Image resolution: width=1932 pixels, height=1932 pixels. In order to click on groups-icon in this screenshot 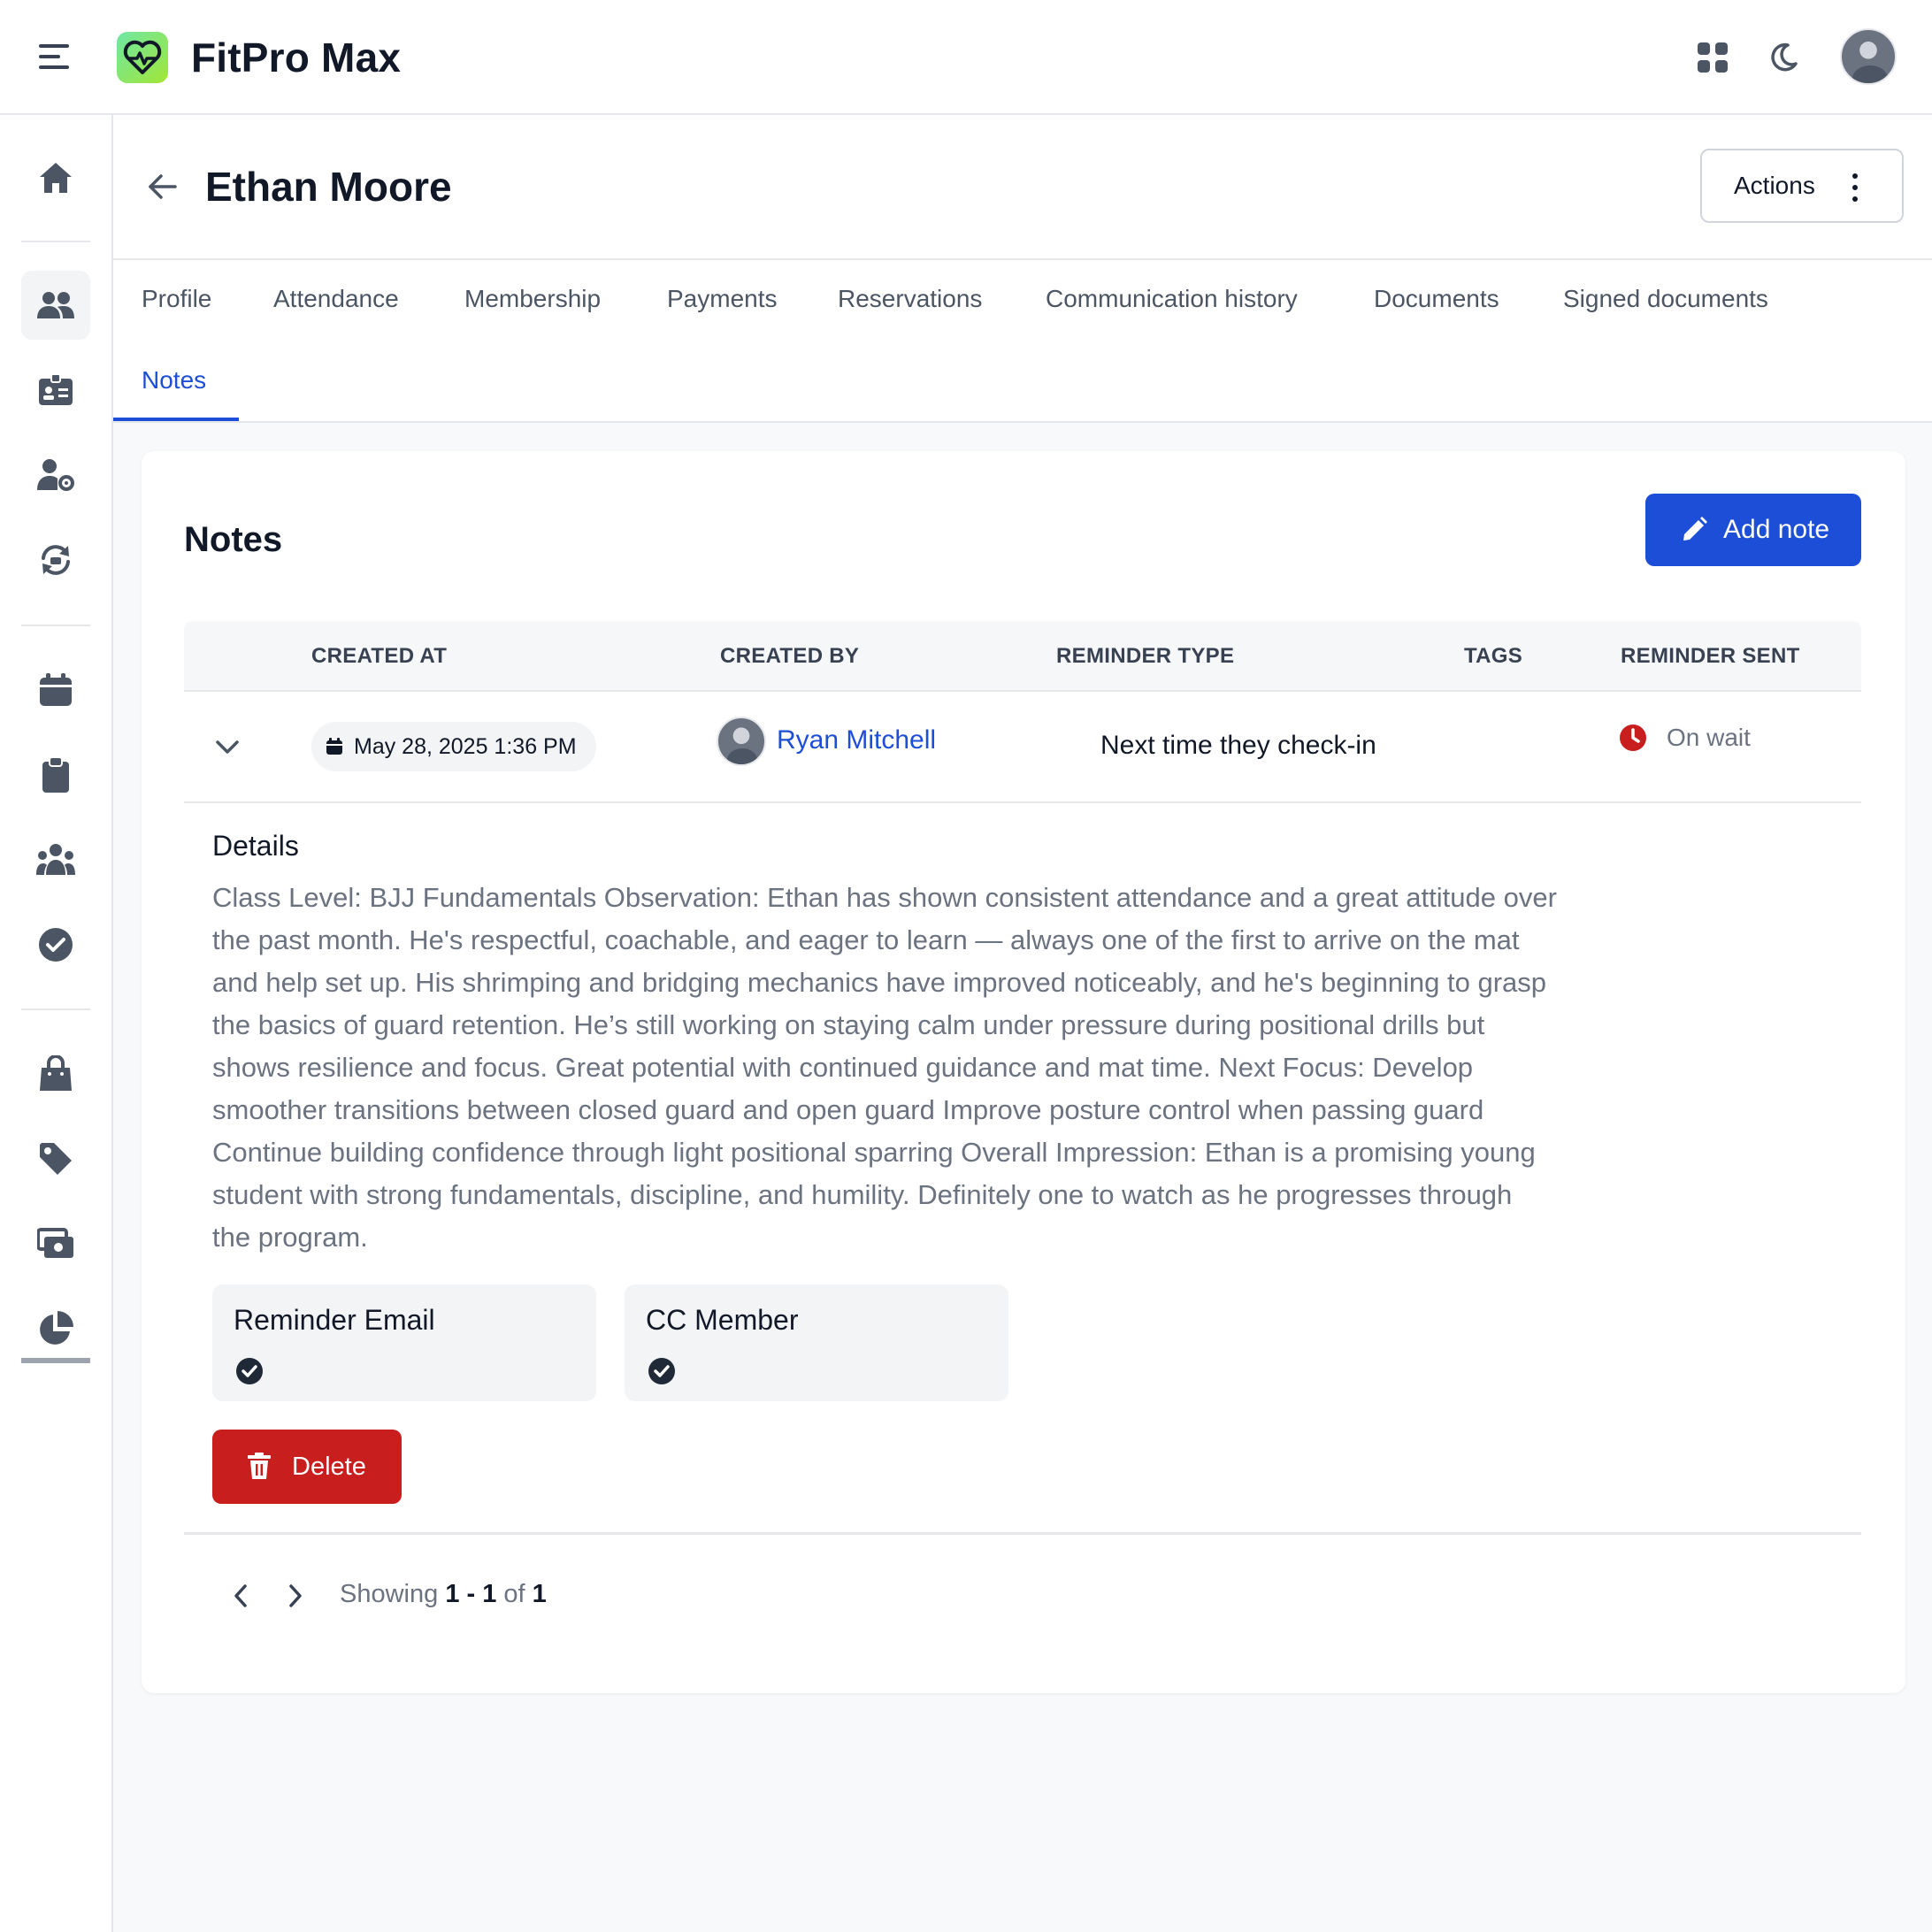, I will do `click(55, 859)`.